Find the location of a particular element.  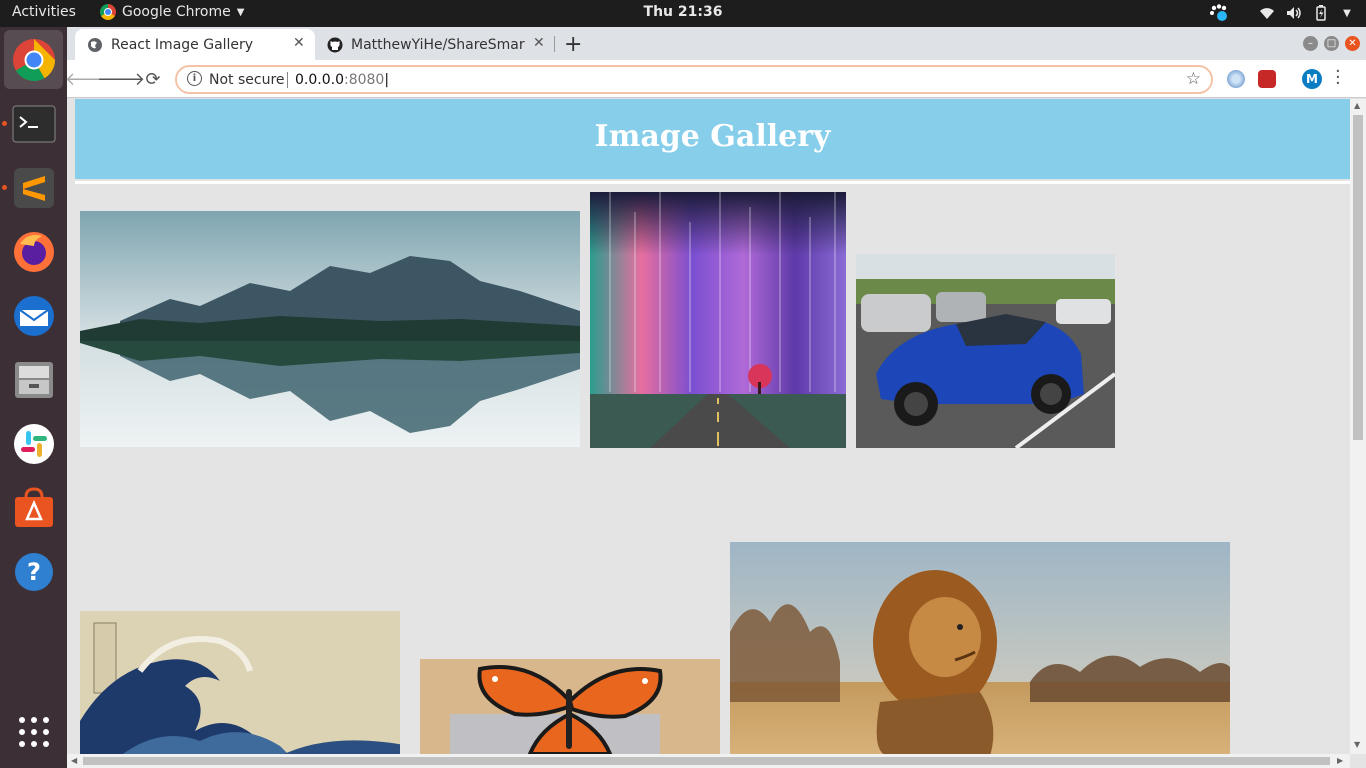

tab-separator is located at coordinates (554, 44).